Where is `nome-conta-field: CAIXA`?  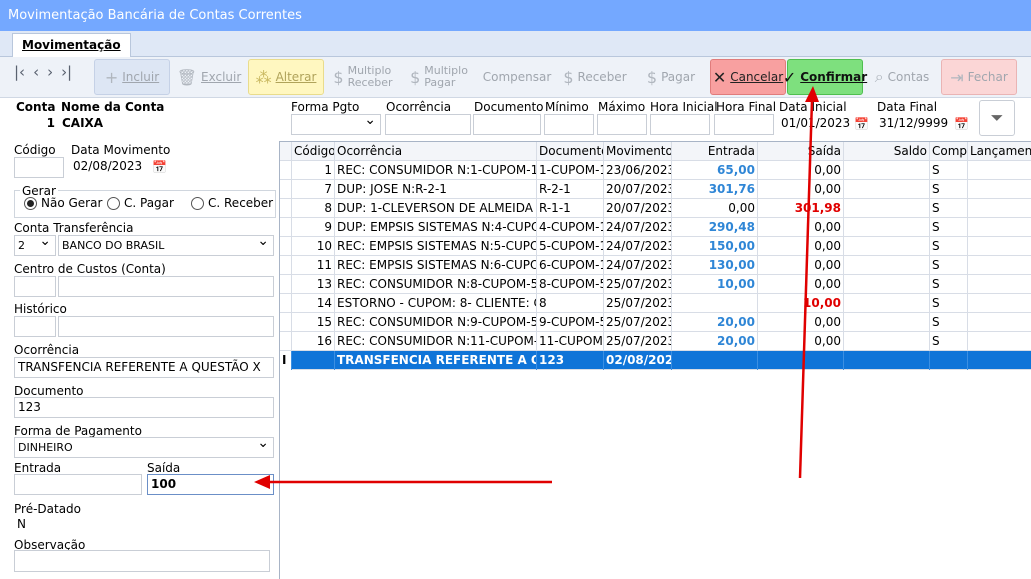 nome-conta-field: CAIXA is located at coordinates (172, 124).